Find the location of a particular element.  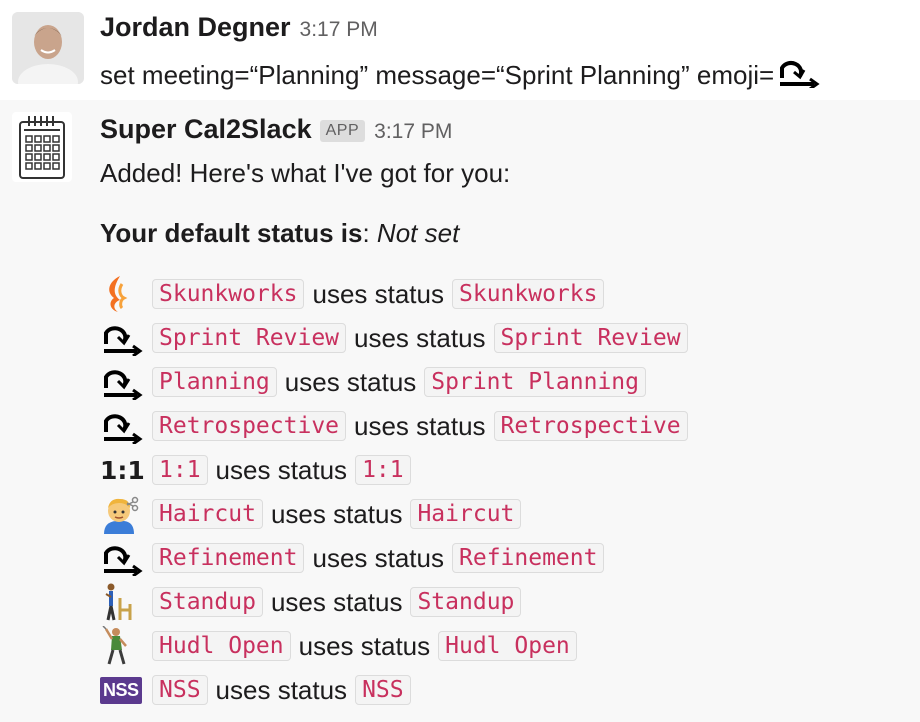

one-to-one-icon-text: 1:1 is located at coordinates (122, 470).